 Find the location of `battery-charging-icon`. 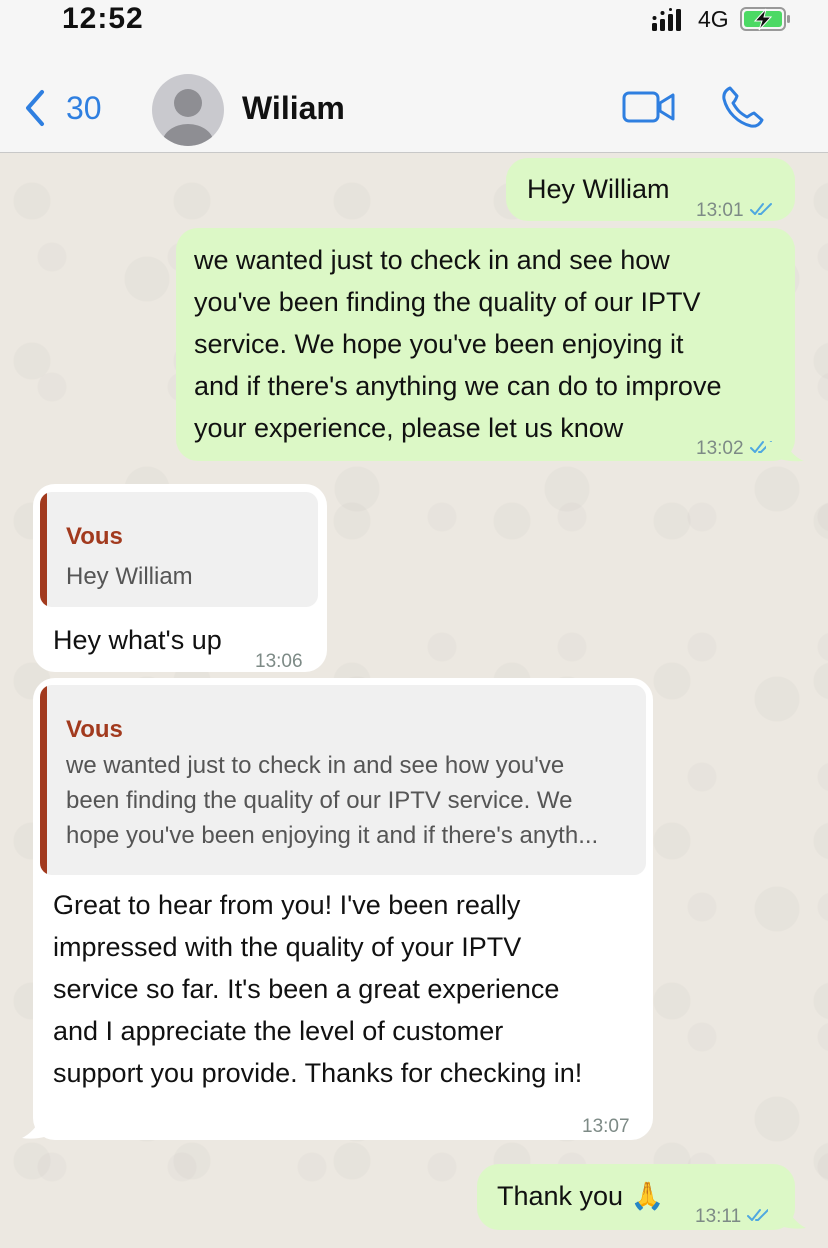

battery-charging-icon is located at coordinates (765, 19).